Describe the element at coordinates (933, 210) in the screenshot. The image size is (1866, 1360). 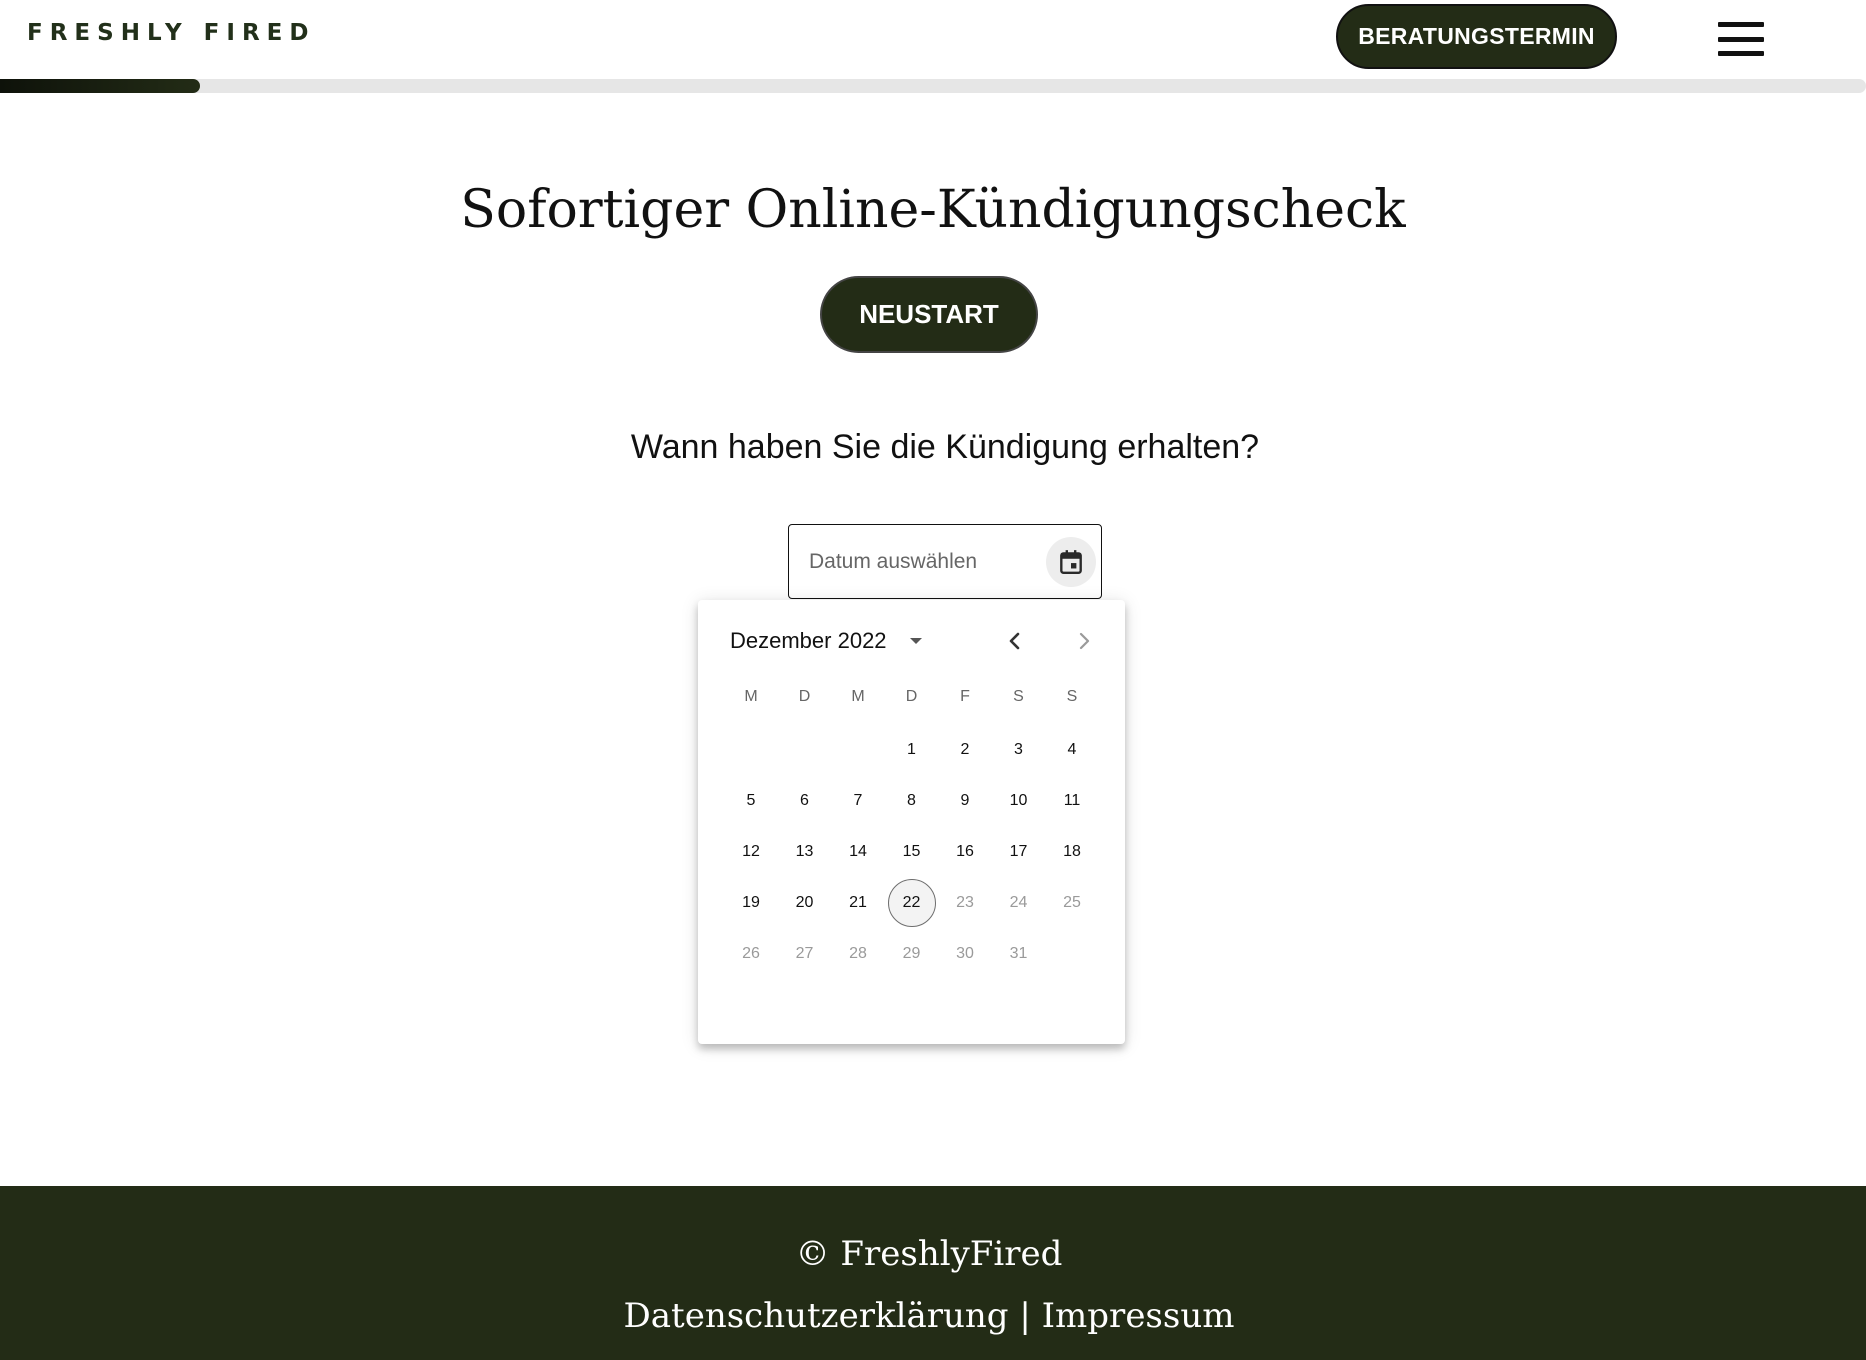
I see `page-title: Sofortiger Online-Kündigungscheck` at that location.